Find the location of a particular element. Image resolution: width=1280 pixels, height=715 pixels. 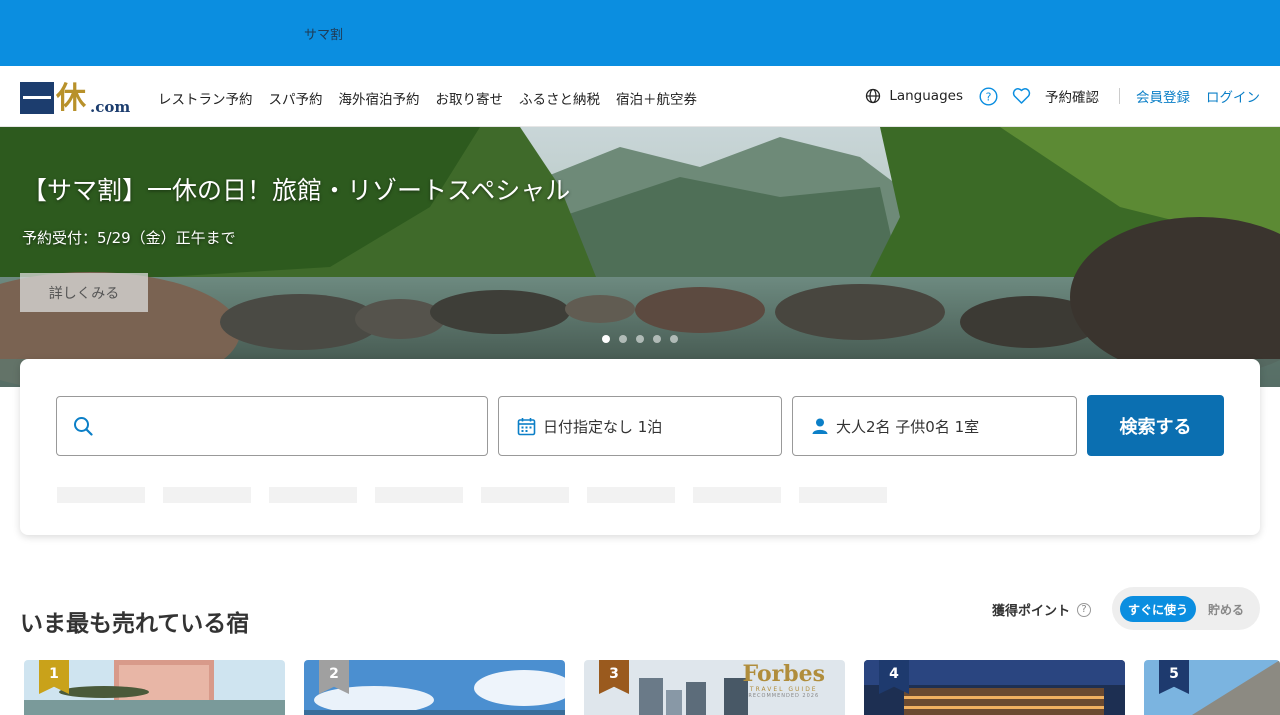

help-button: ? is located at coordinates (988, 96).